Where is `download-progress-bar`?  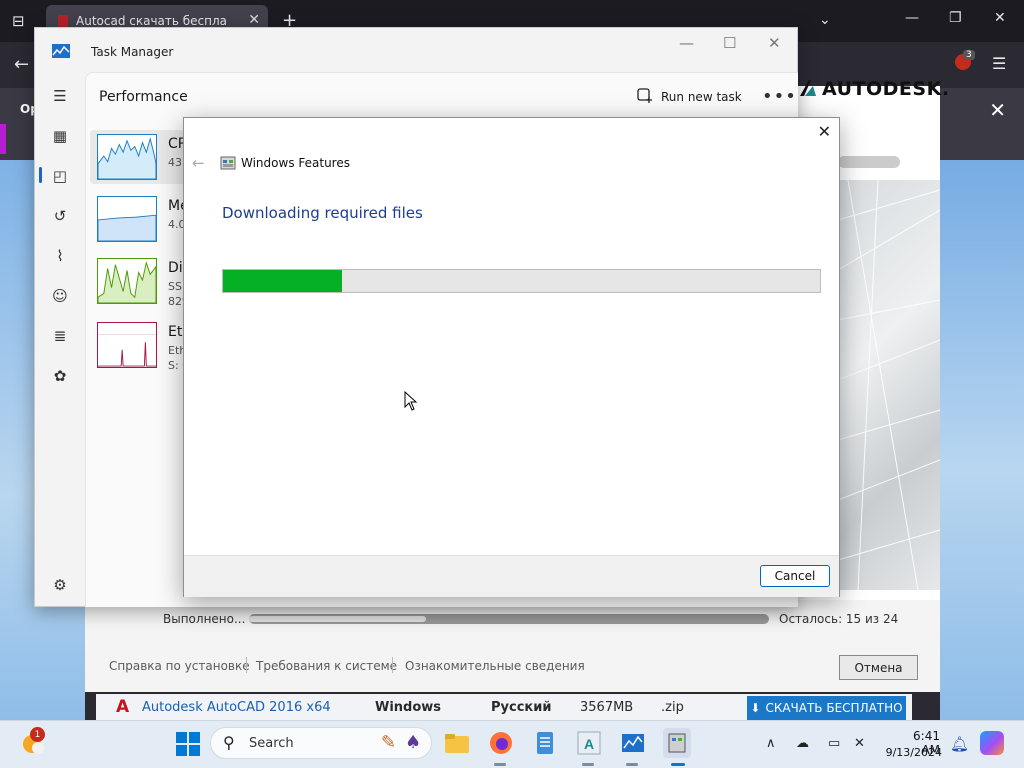
download-progress-bar is located at coordinates (521, 281).